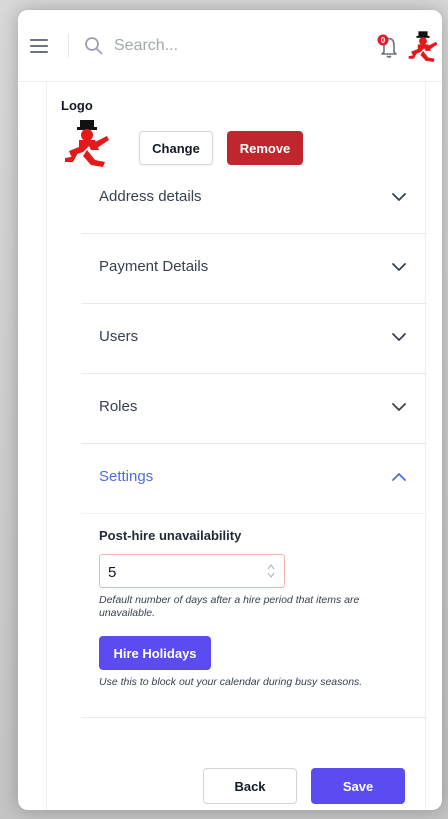  Describe the element at coordinates (39, 46) in the screenshot. I see `menu-icon` at that location.